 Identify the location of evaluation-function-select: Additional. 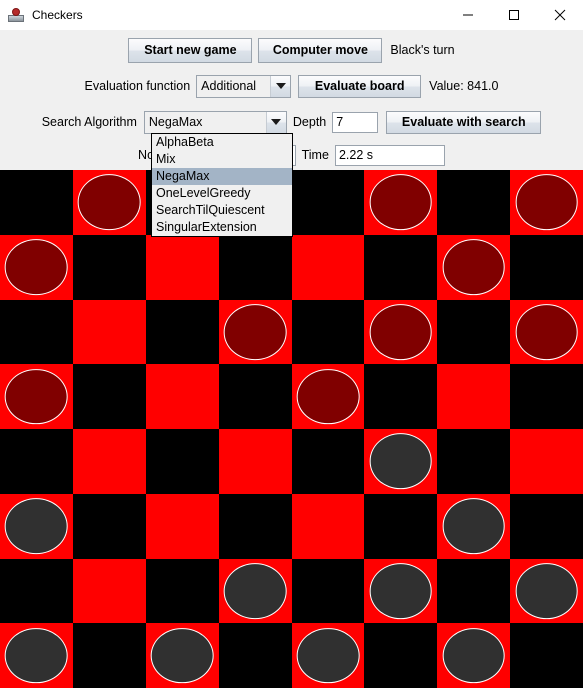
(244, 86).